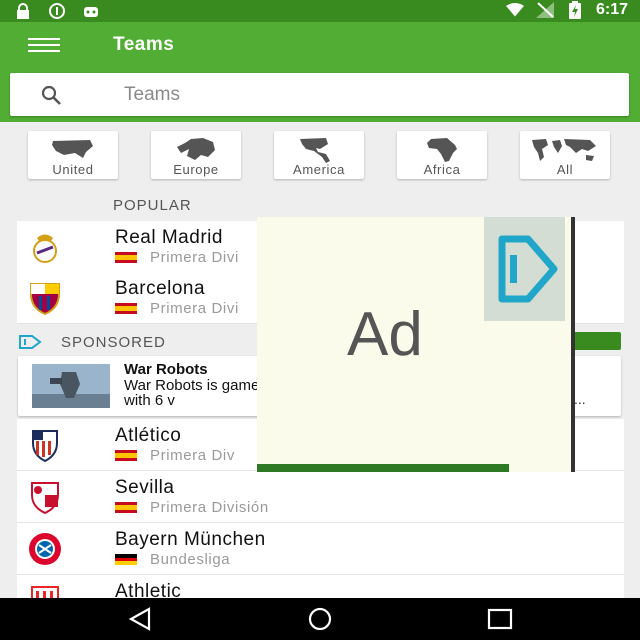 This screenshot has height=640, width=640. Describe the element at coordinates (565, 169) in the screenshot. I see `region-label: All` at that location.